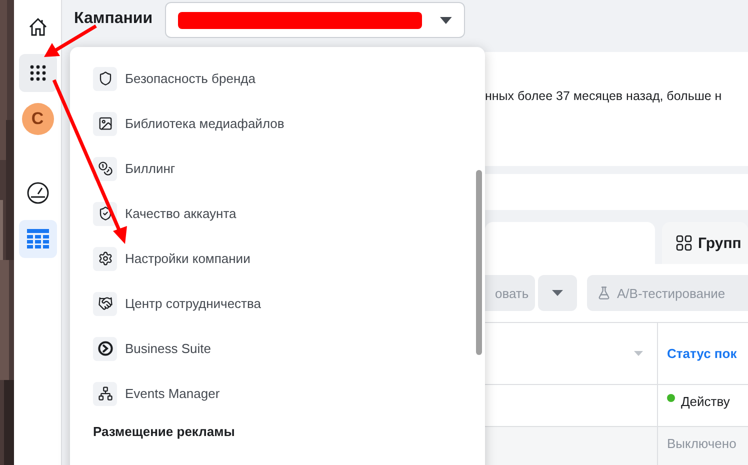  I want to click on menu-item: Библиотека медиафайлов, so click(289, 123).